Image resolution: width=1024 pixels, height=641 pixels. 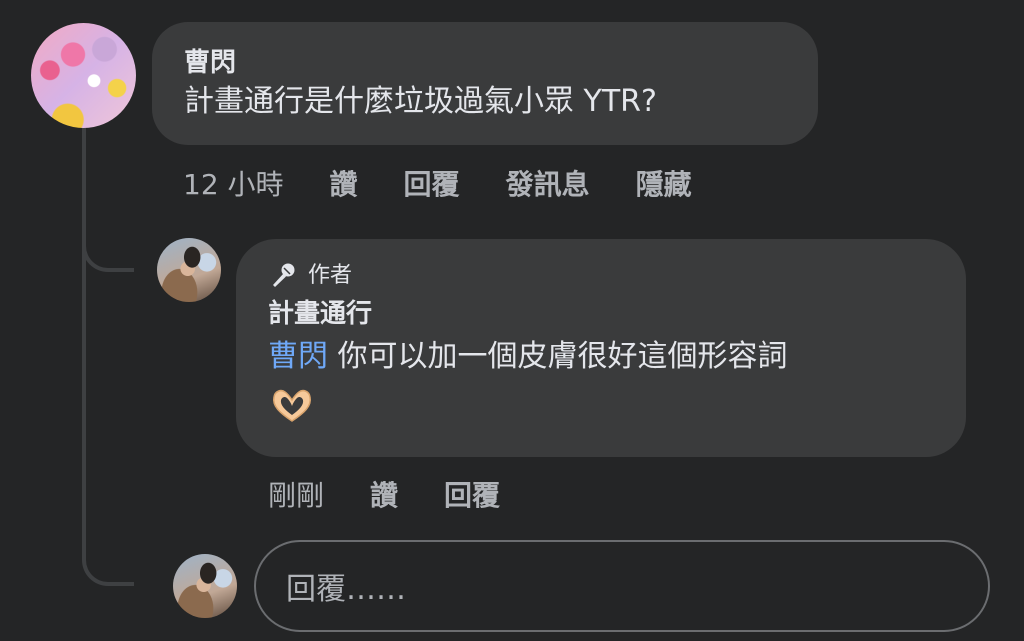 What do you see at coordinates (296, 494) in the screenshot?
I see `reply-timestamp: 剛剛` at bounding box center [296, 494].